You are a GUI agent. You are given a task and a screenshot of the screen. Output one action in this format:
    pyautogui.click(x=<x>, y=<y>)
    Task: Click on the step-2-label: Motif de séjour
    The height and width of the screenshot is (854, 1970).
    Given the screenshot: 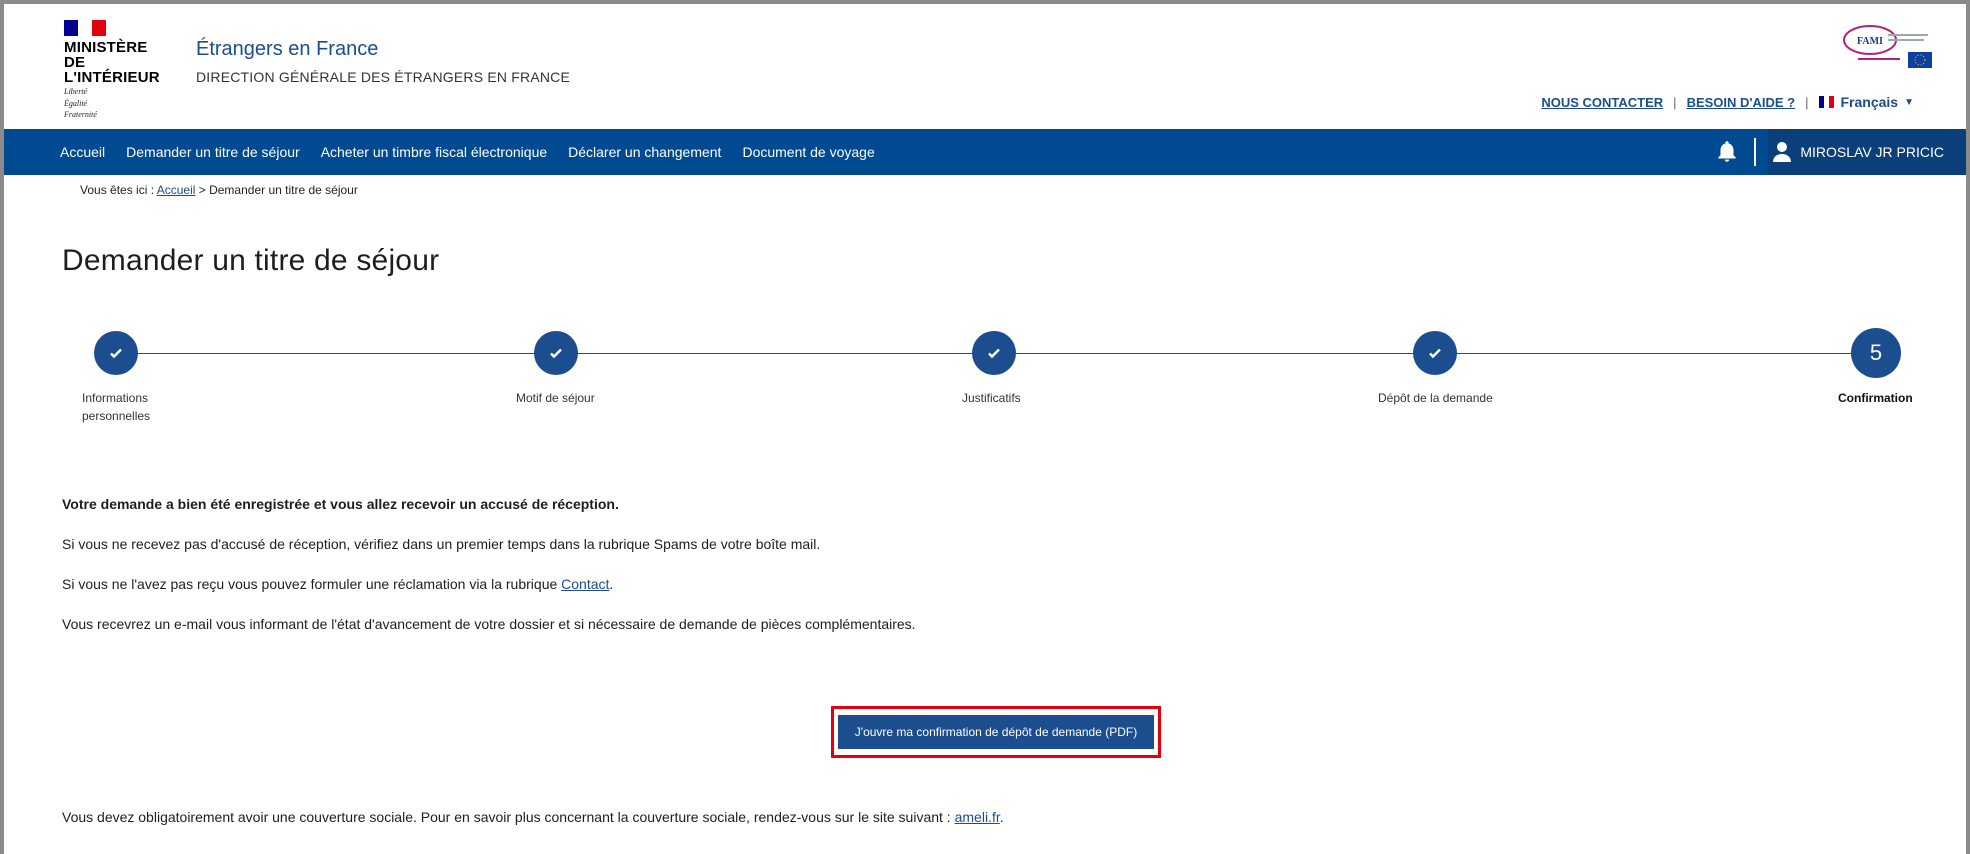 What is the action you would take?
    pyautogui.click(x=555, y=398)
    